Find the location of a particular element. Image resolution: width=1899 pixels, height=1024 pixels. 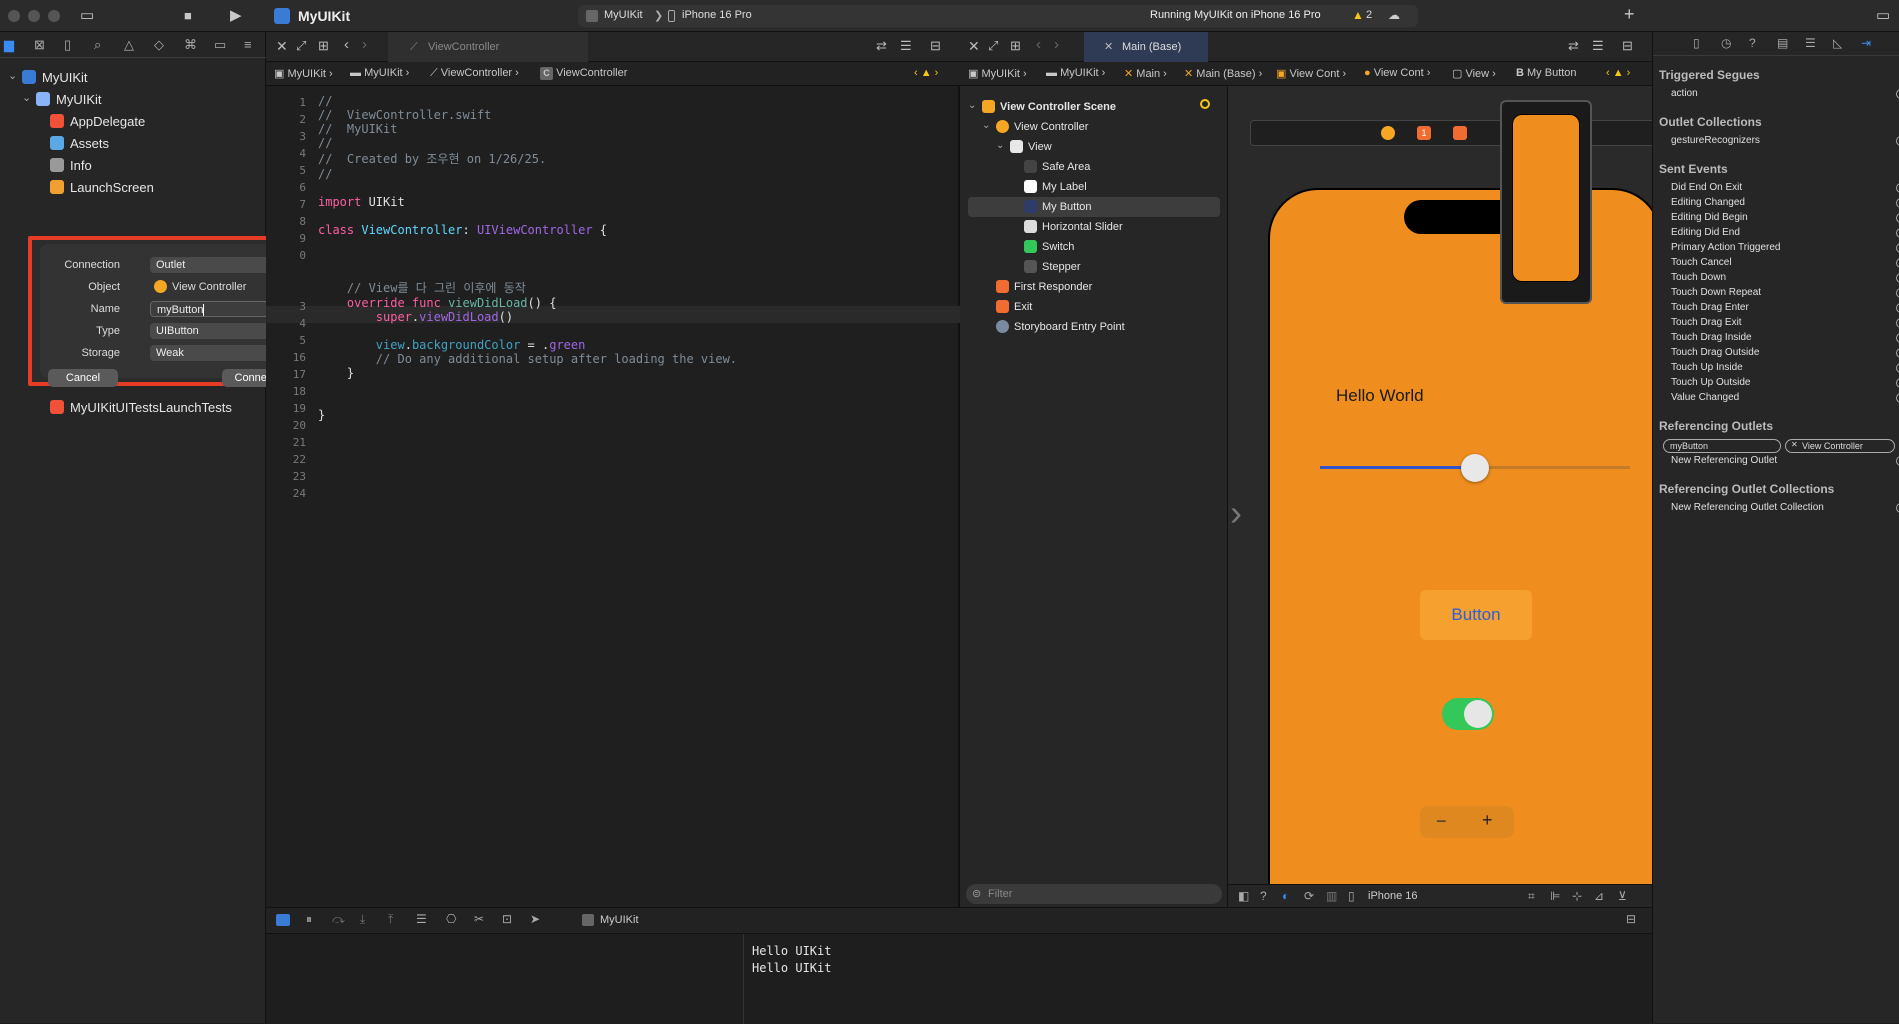

pin-icon: ⊹ is located at coordinates (1577, 896).